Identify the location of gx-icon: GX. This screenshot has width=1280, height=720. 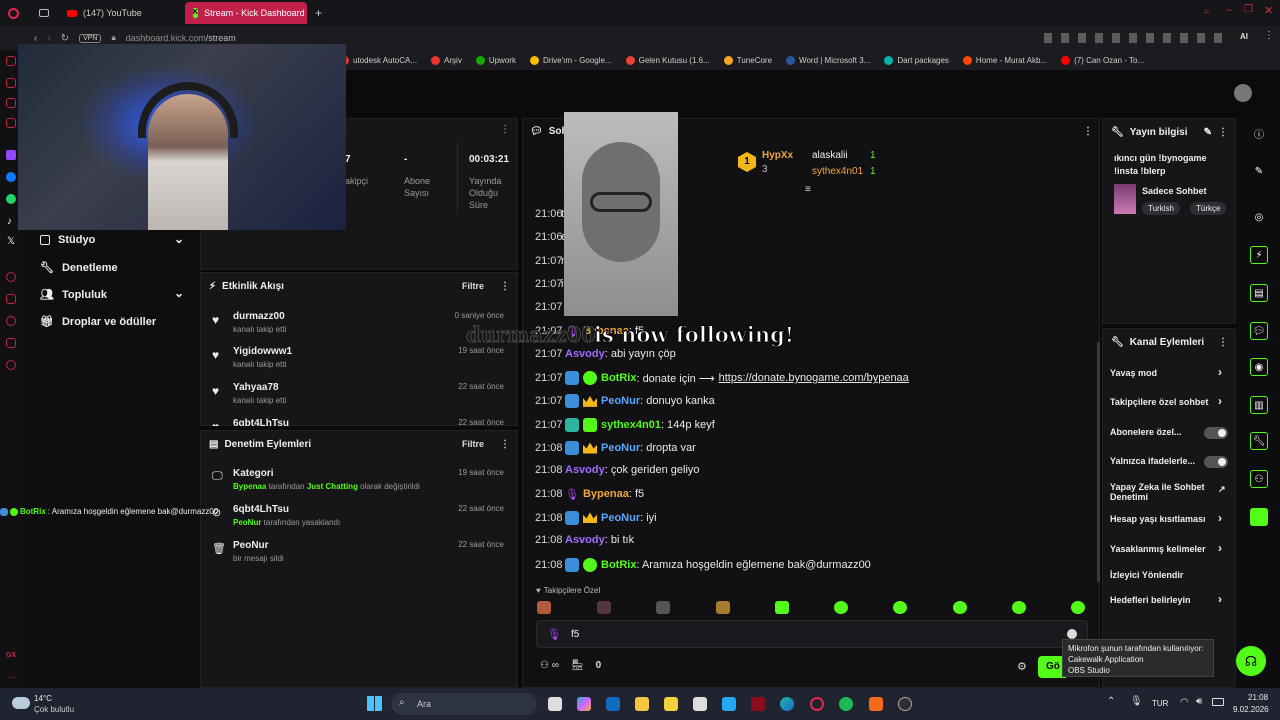
(11, 655).